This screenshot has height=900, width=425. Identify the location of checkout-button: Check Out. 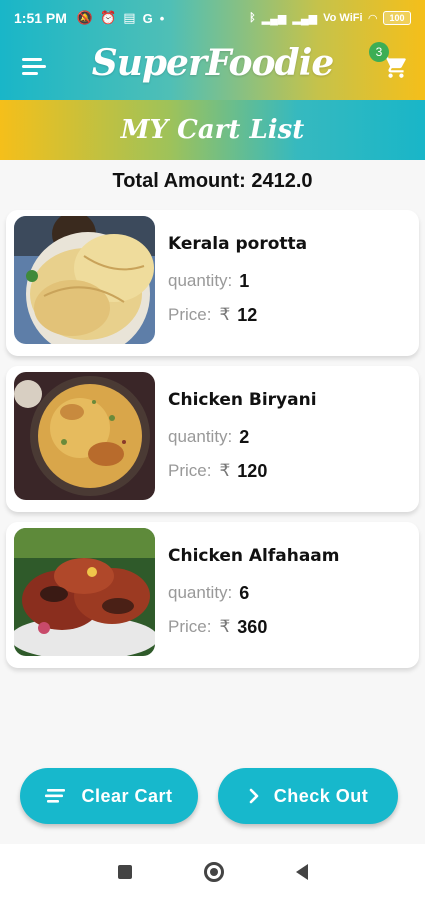
(308, 796).